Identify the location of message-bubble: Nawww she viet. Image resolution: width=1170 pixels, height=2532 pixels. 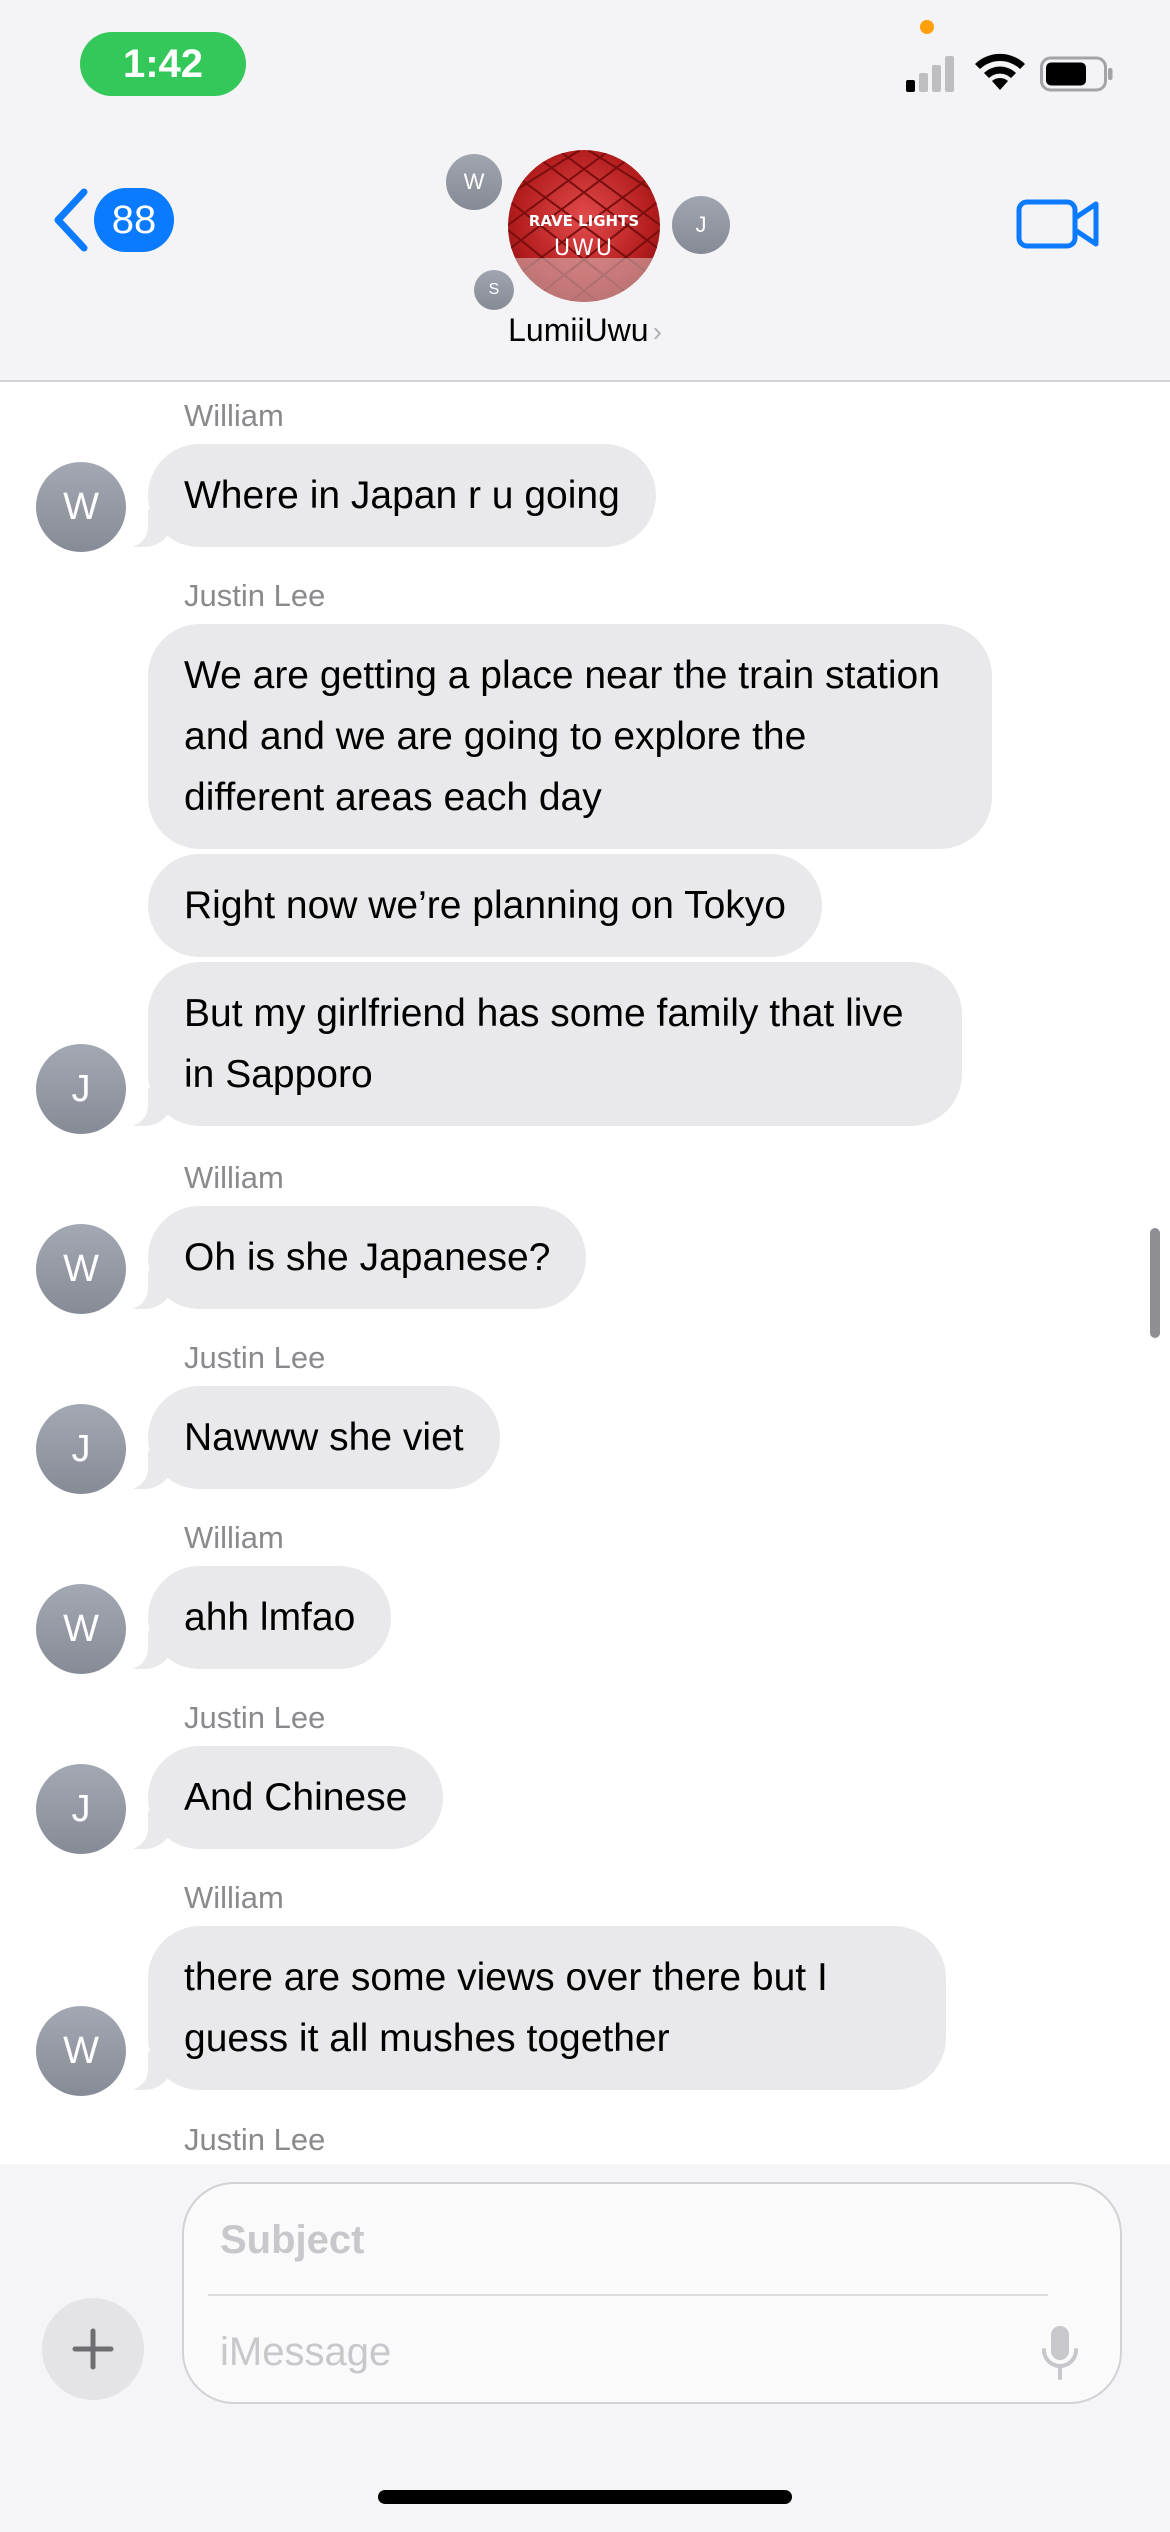
(309, 1437).